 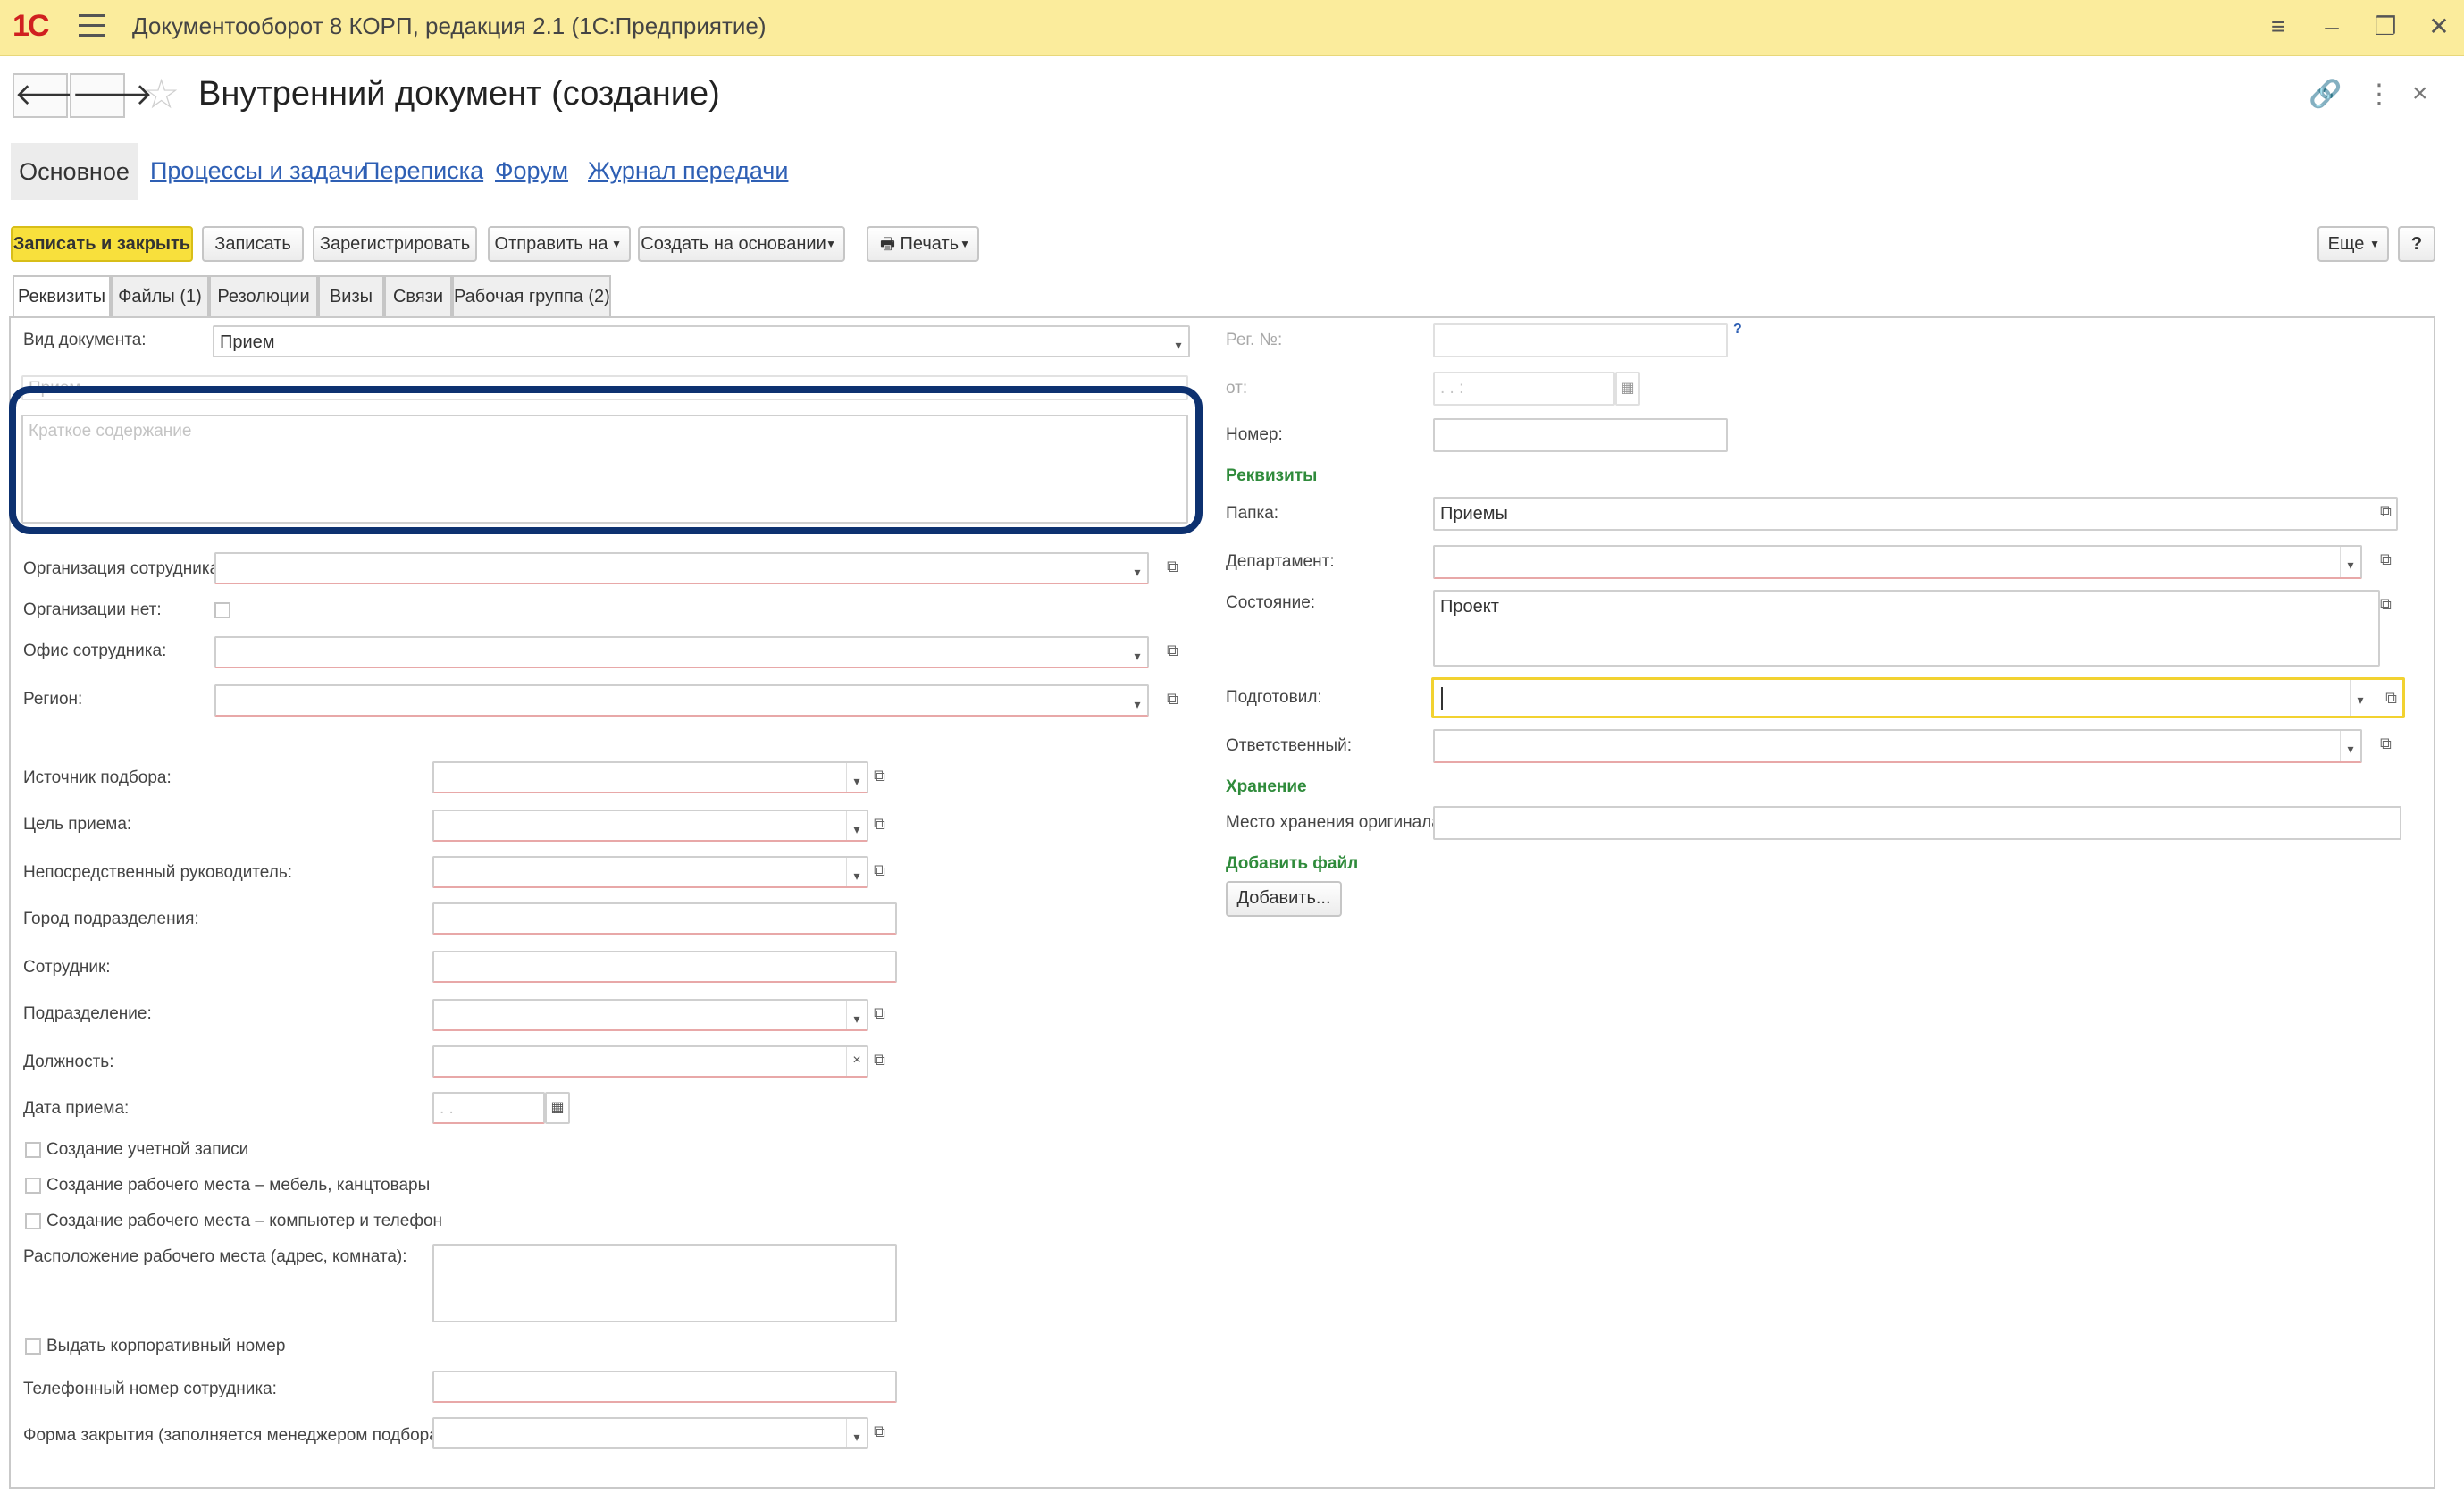 What do you see at coordinates (351, 295) in the screenshot?
I see `tab-visas: Визы` at bounding box center [351, 295].